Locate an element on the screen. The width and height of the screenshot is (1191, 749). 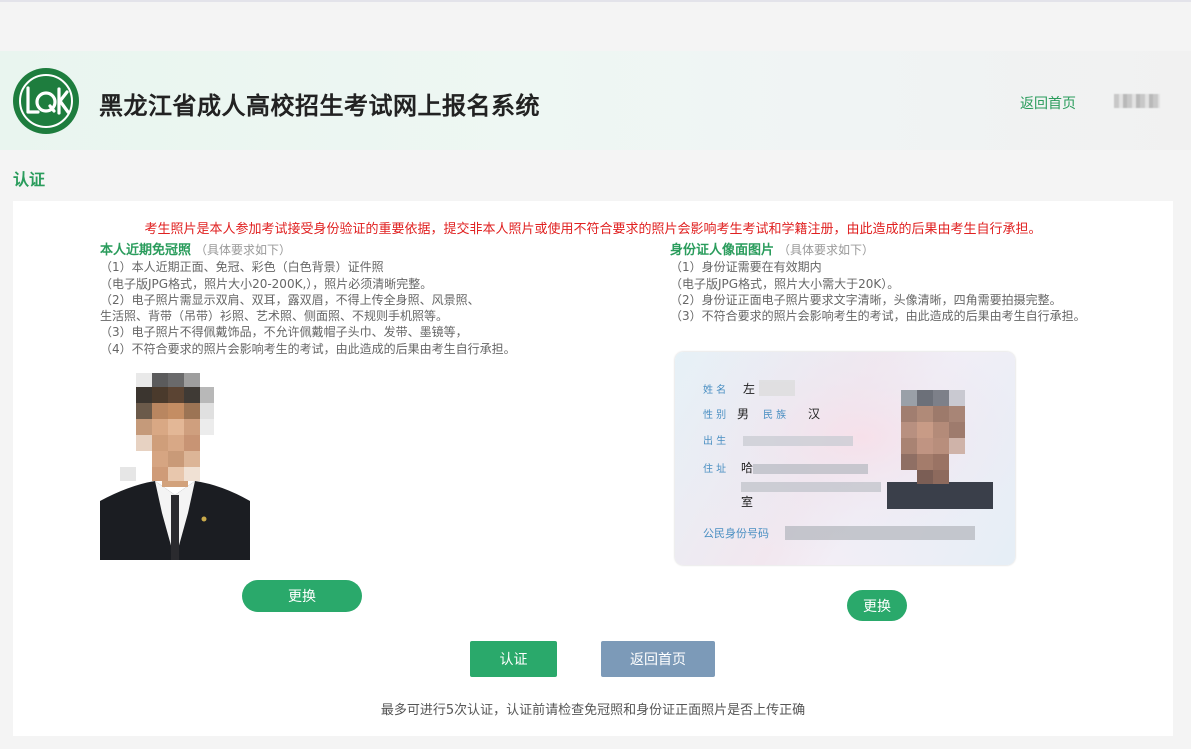
idcard-requirement: （1）身份证需要在有效期内 is located at coordinates (746, 267).